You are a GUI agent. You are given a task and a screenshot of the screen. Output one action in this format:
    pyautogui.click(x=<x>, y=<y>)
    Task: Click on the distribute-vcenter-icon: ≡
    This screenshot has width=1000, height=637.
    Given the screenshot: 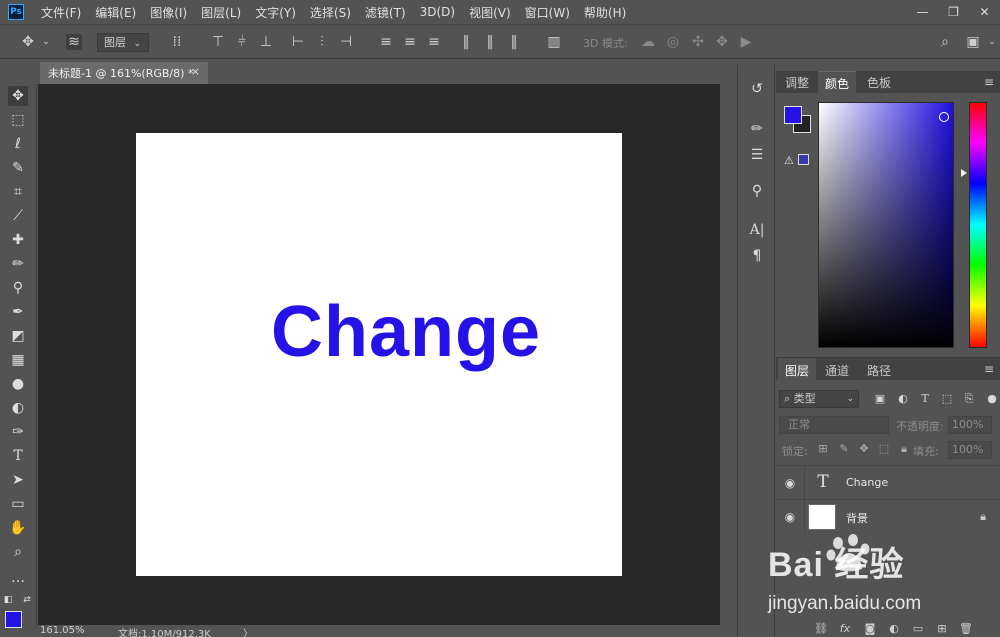 What is the action you would take?
    pyautogui.click(x=410, y=42)
    